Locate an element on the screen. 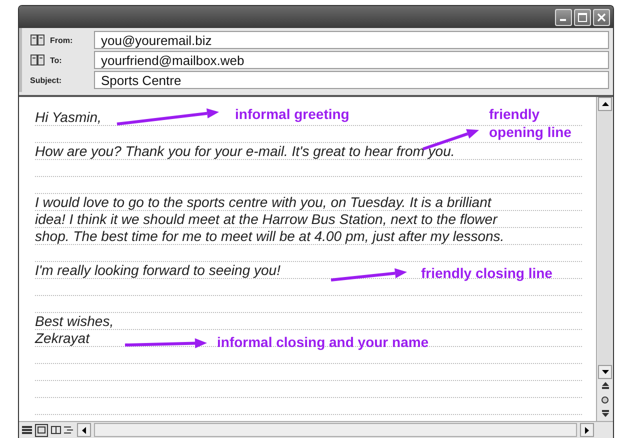 The image size is (621, 438). left-arrow-icon is located at coordinates (84, 430).